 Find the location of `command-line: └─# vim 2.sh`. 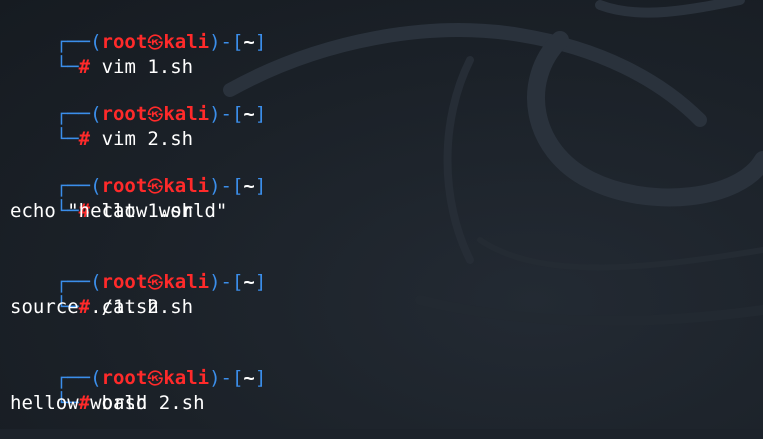

command-line: └─# vim 2.sh is located at coordinates (124, 139).